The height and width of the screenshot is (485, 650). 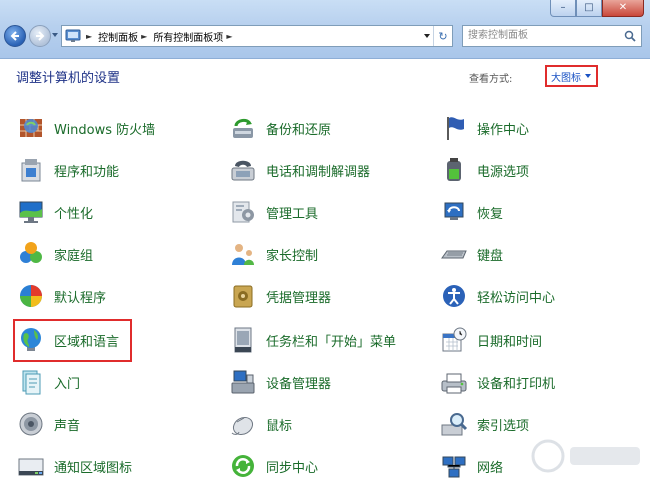 What do you see at coordinates (67, 384) in the screenshot?
I see `item-label: 入门` at bounding box center [67, 384].